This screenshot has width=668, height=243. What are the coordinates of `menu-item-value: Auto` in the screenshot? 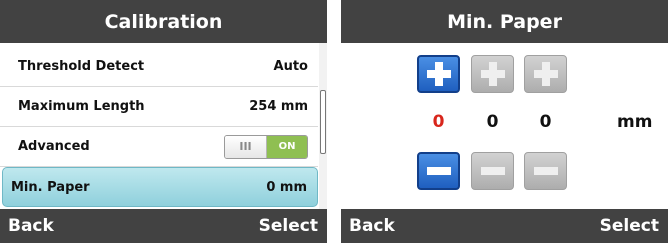 It's located at (290, 66).